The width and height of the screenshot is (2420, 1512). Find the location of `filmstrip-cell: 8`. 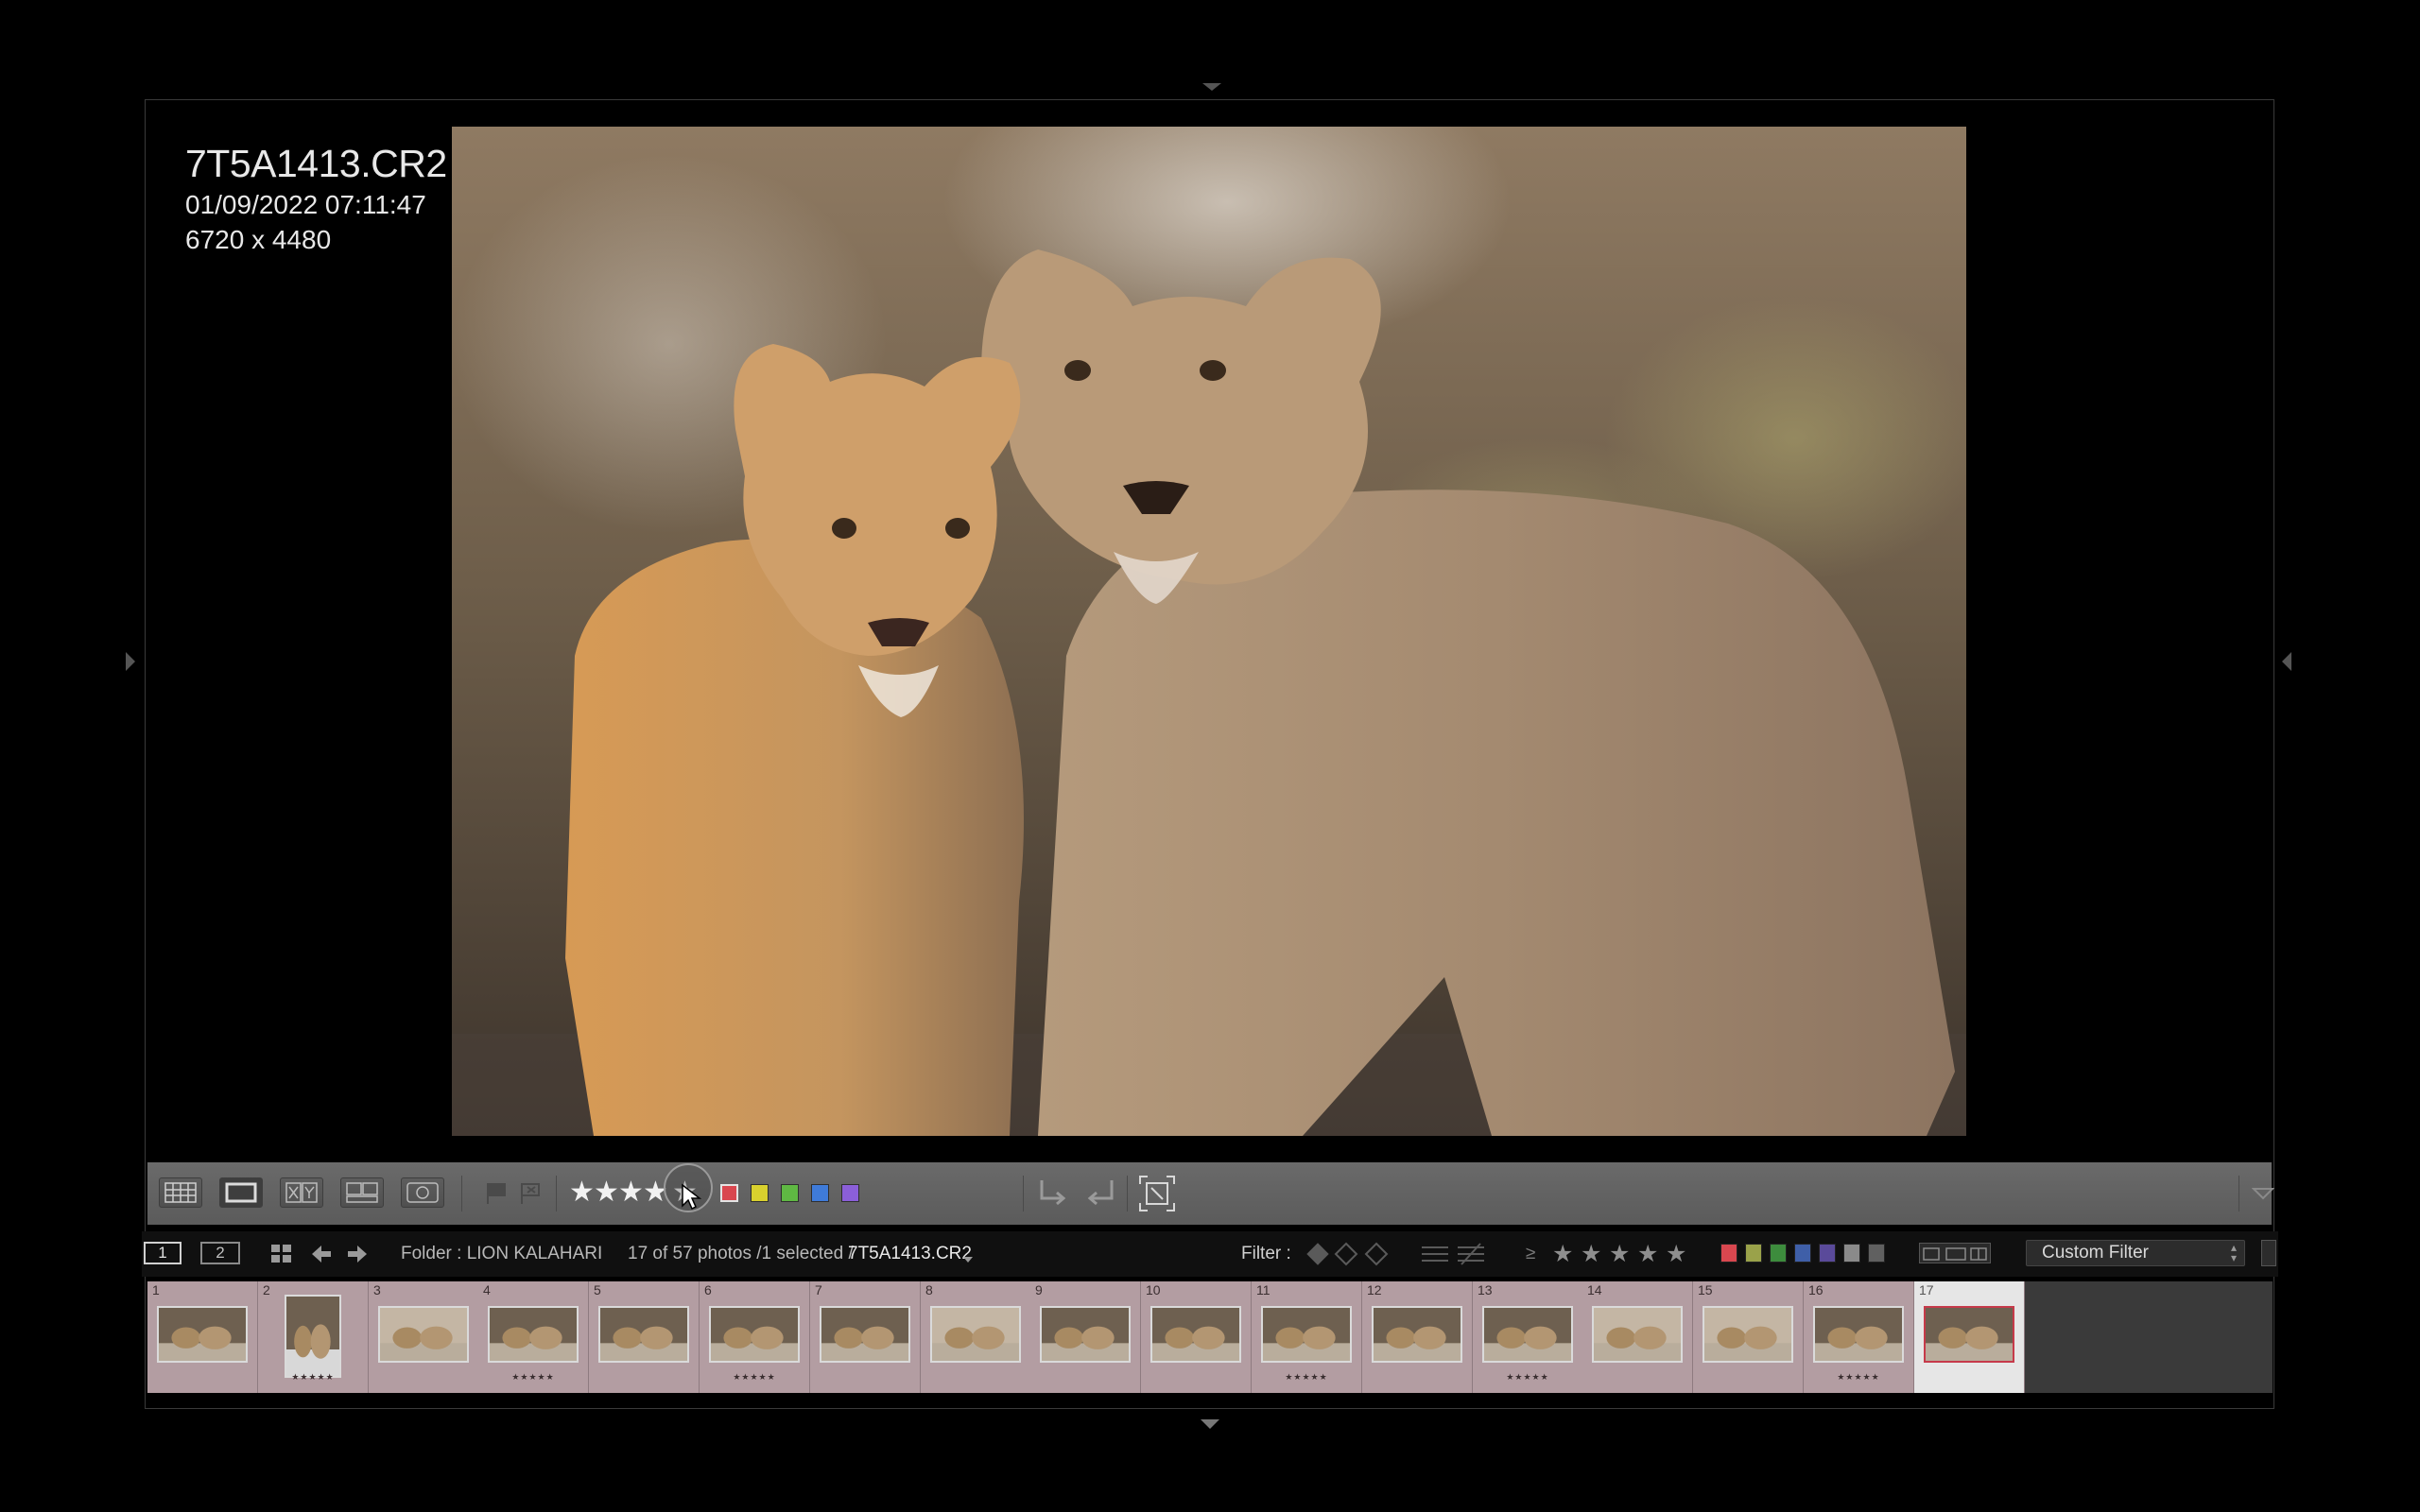

filmstrip-cell: 8 is located at coordinates (976, 1337).